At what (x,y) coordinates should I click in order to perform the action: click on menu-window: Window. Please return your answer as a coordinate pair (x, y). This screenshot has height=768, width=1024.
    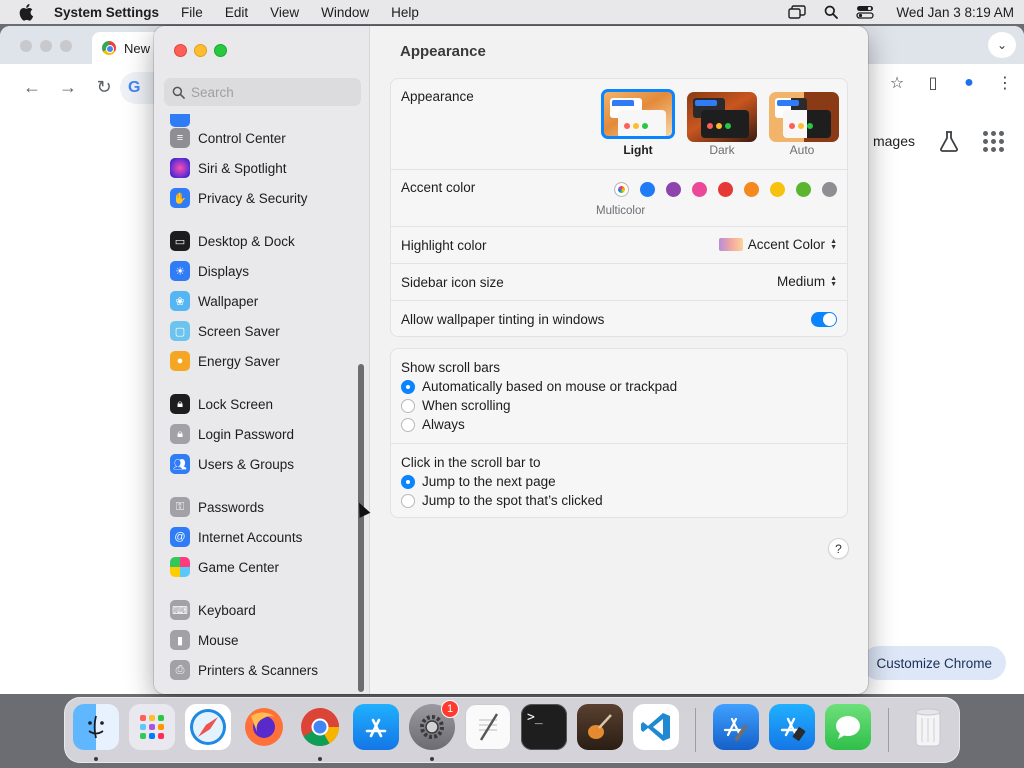
    Looking at the image, I should click on (345, 12).